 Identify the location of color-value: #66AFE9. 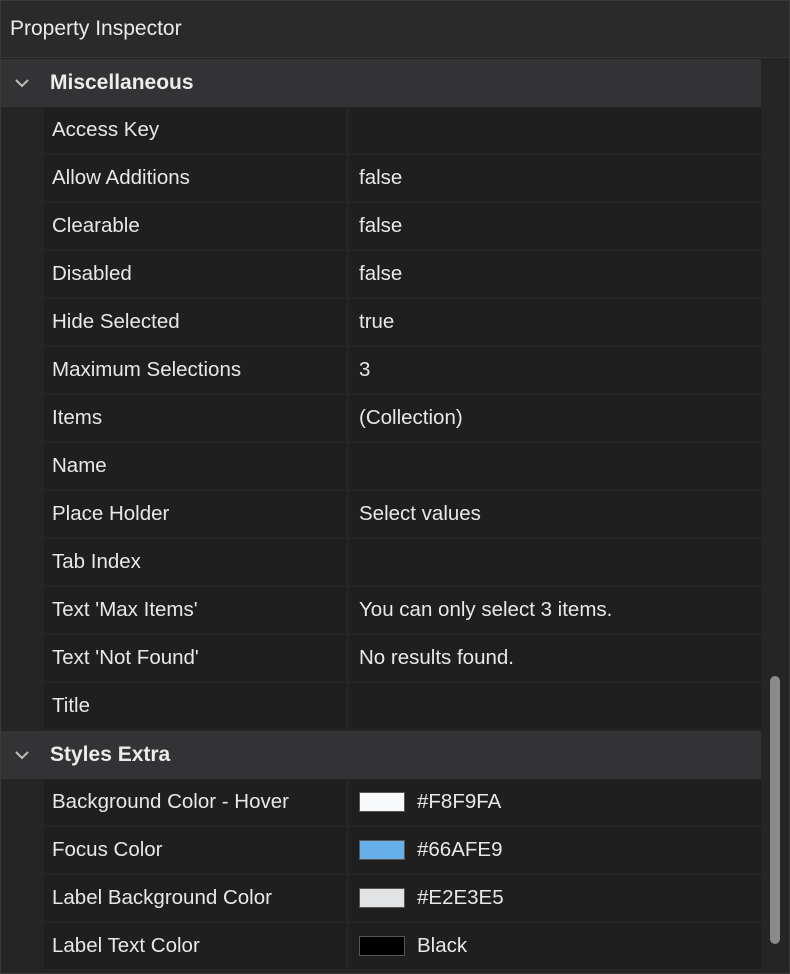
(555, 850).